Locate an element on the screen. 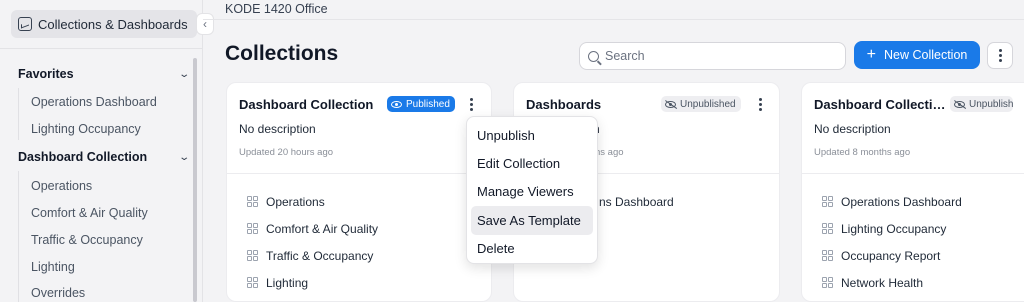  sidebar-group-dashboard-collection: Dashboard Collection ⌄ is located at coordinates (104, 157).